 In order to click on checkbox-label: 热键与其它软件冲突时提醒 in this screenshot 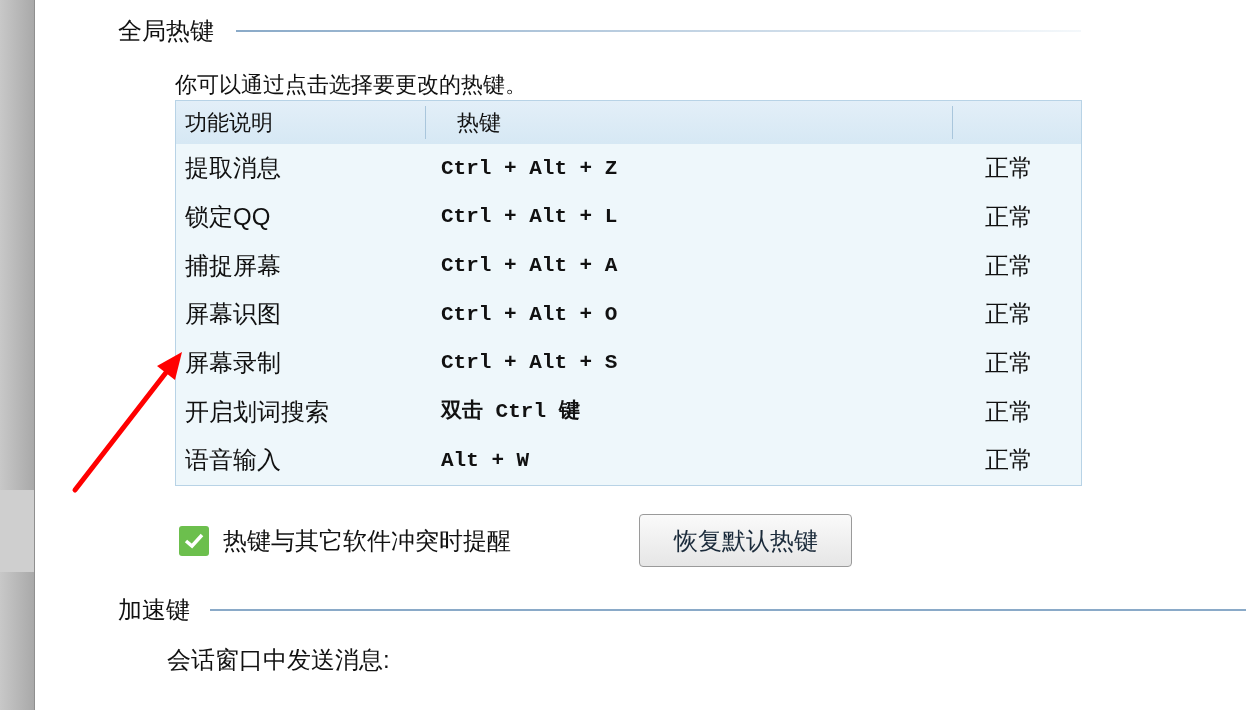, I will do `click(367, 540)`.